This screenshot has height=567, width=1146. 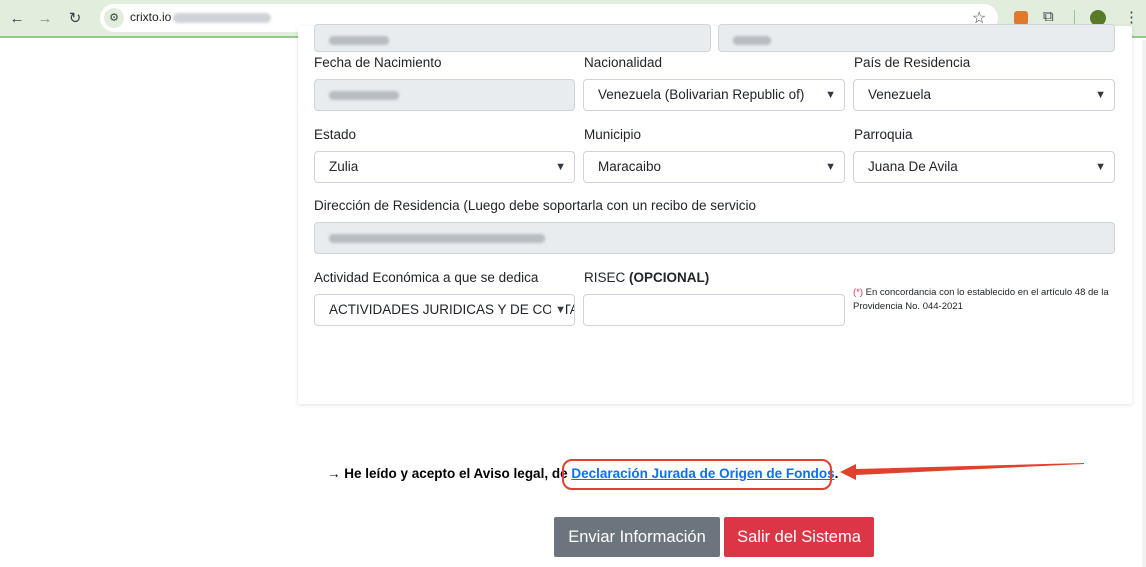 I want to click on consent-suffix: ., so click(x=836, y=473).